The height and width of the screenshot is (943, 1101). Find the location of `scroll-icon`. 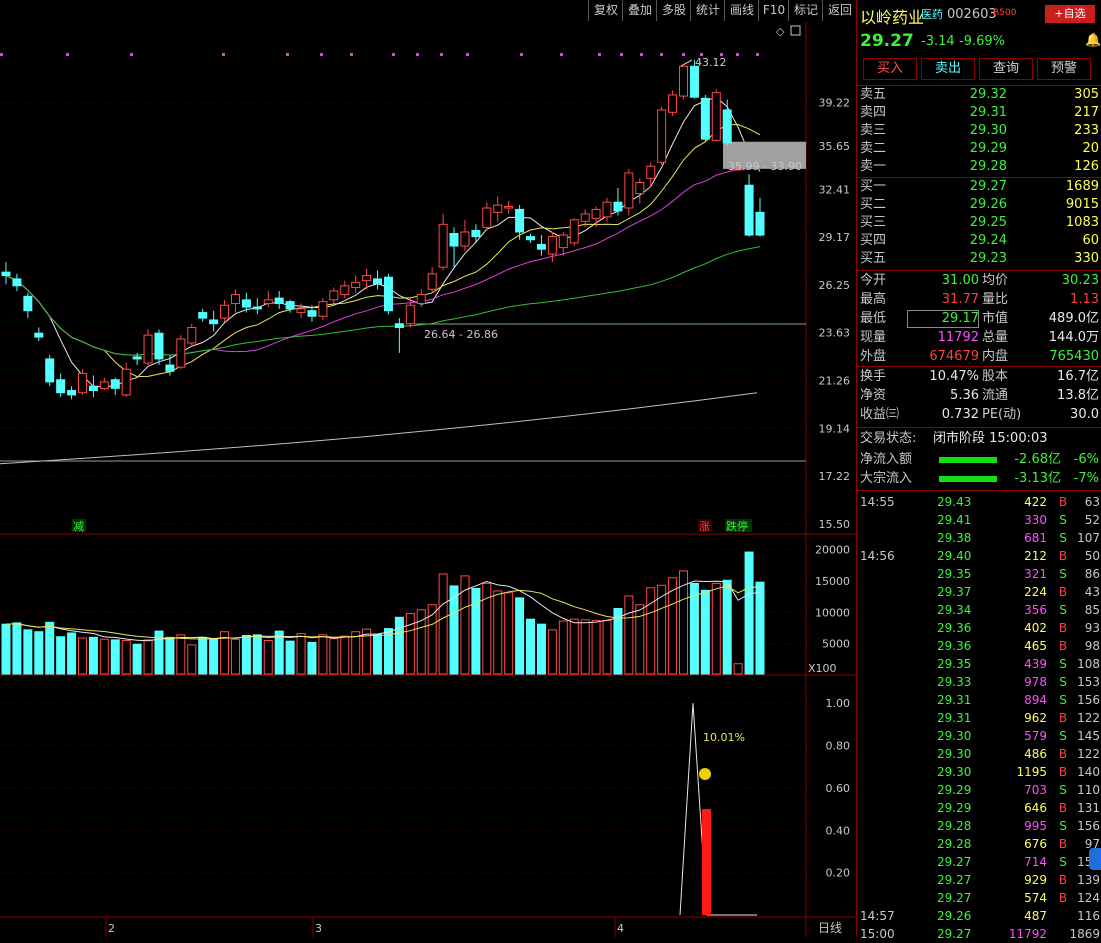

scroll-icon is located at coordinates (1095, 859).